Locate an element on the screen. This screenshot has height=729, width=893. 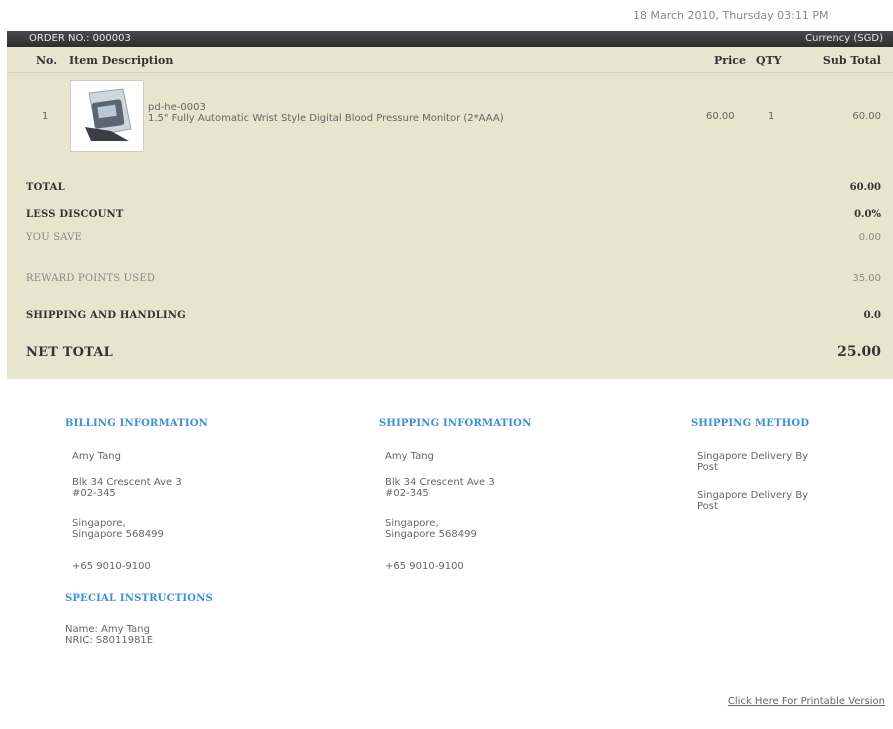
currency-label: Currency (SGD) is located at coordinates (844, 38).